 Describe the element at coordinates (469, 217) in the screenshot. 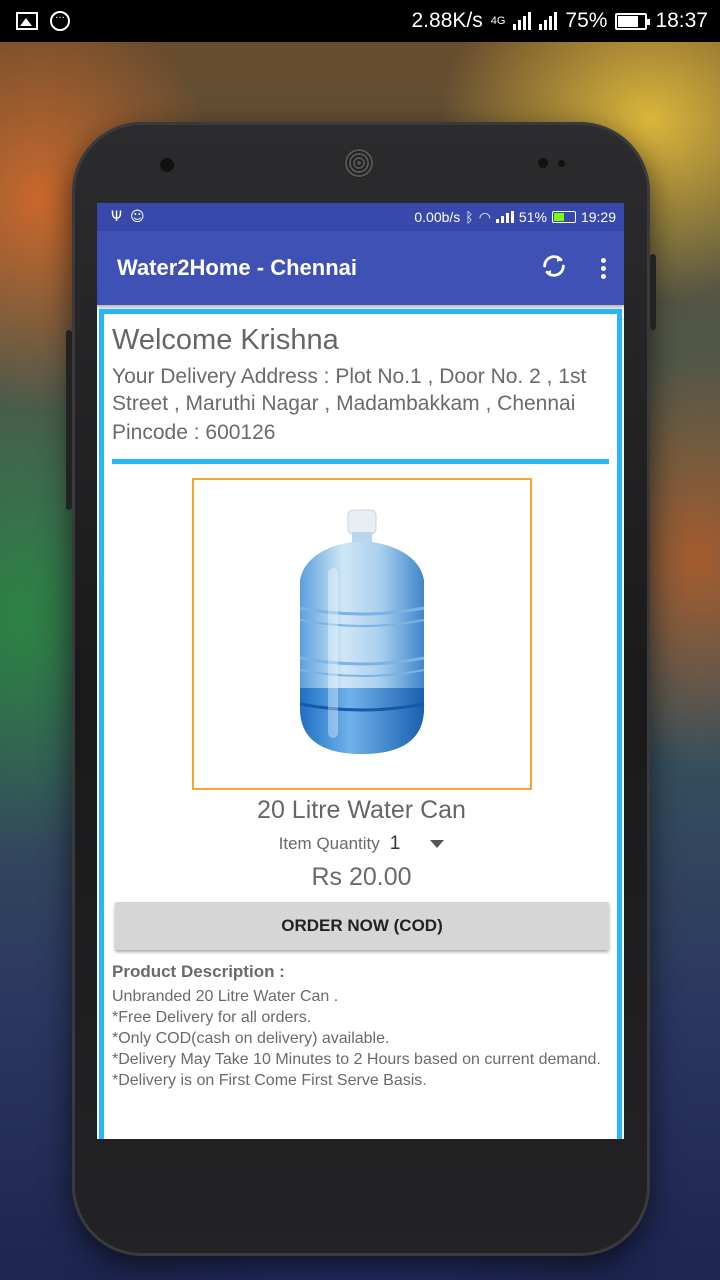

I see `bluetooth-icon: ᛒ` at that location.